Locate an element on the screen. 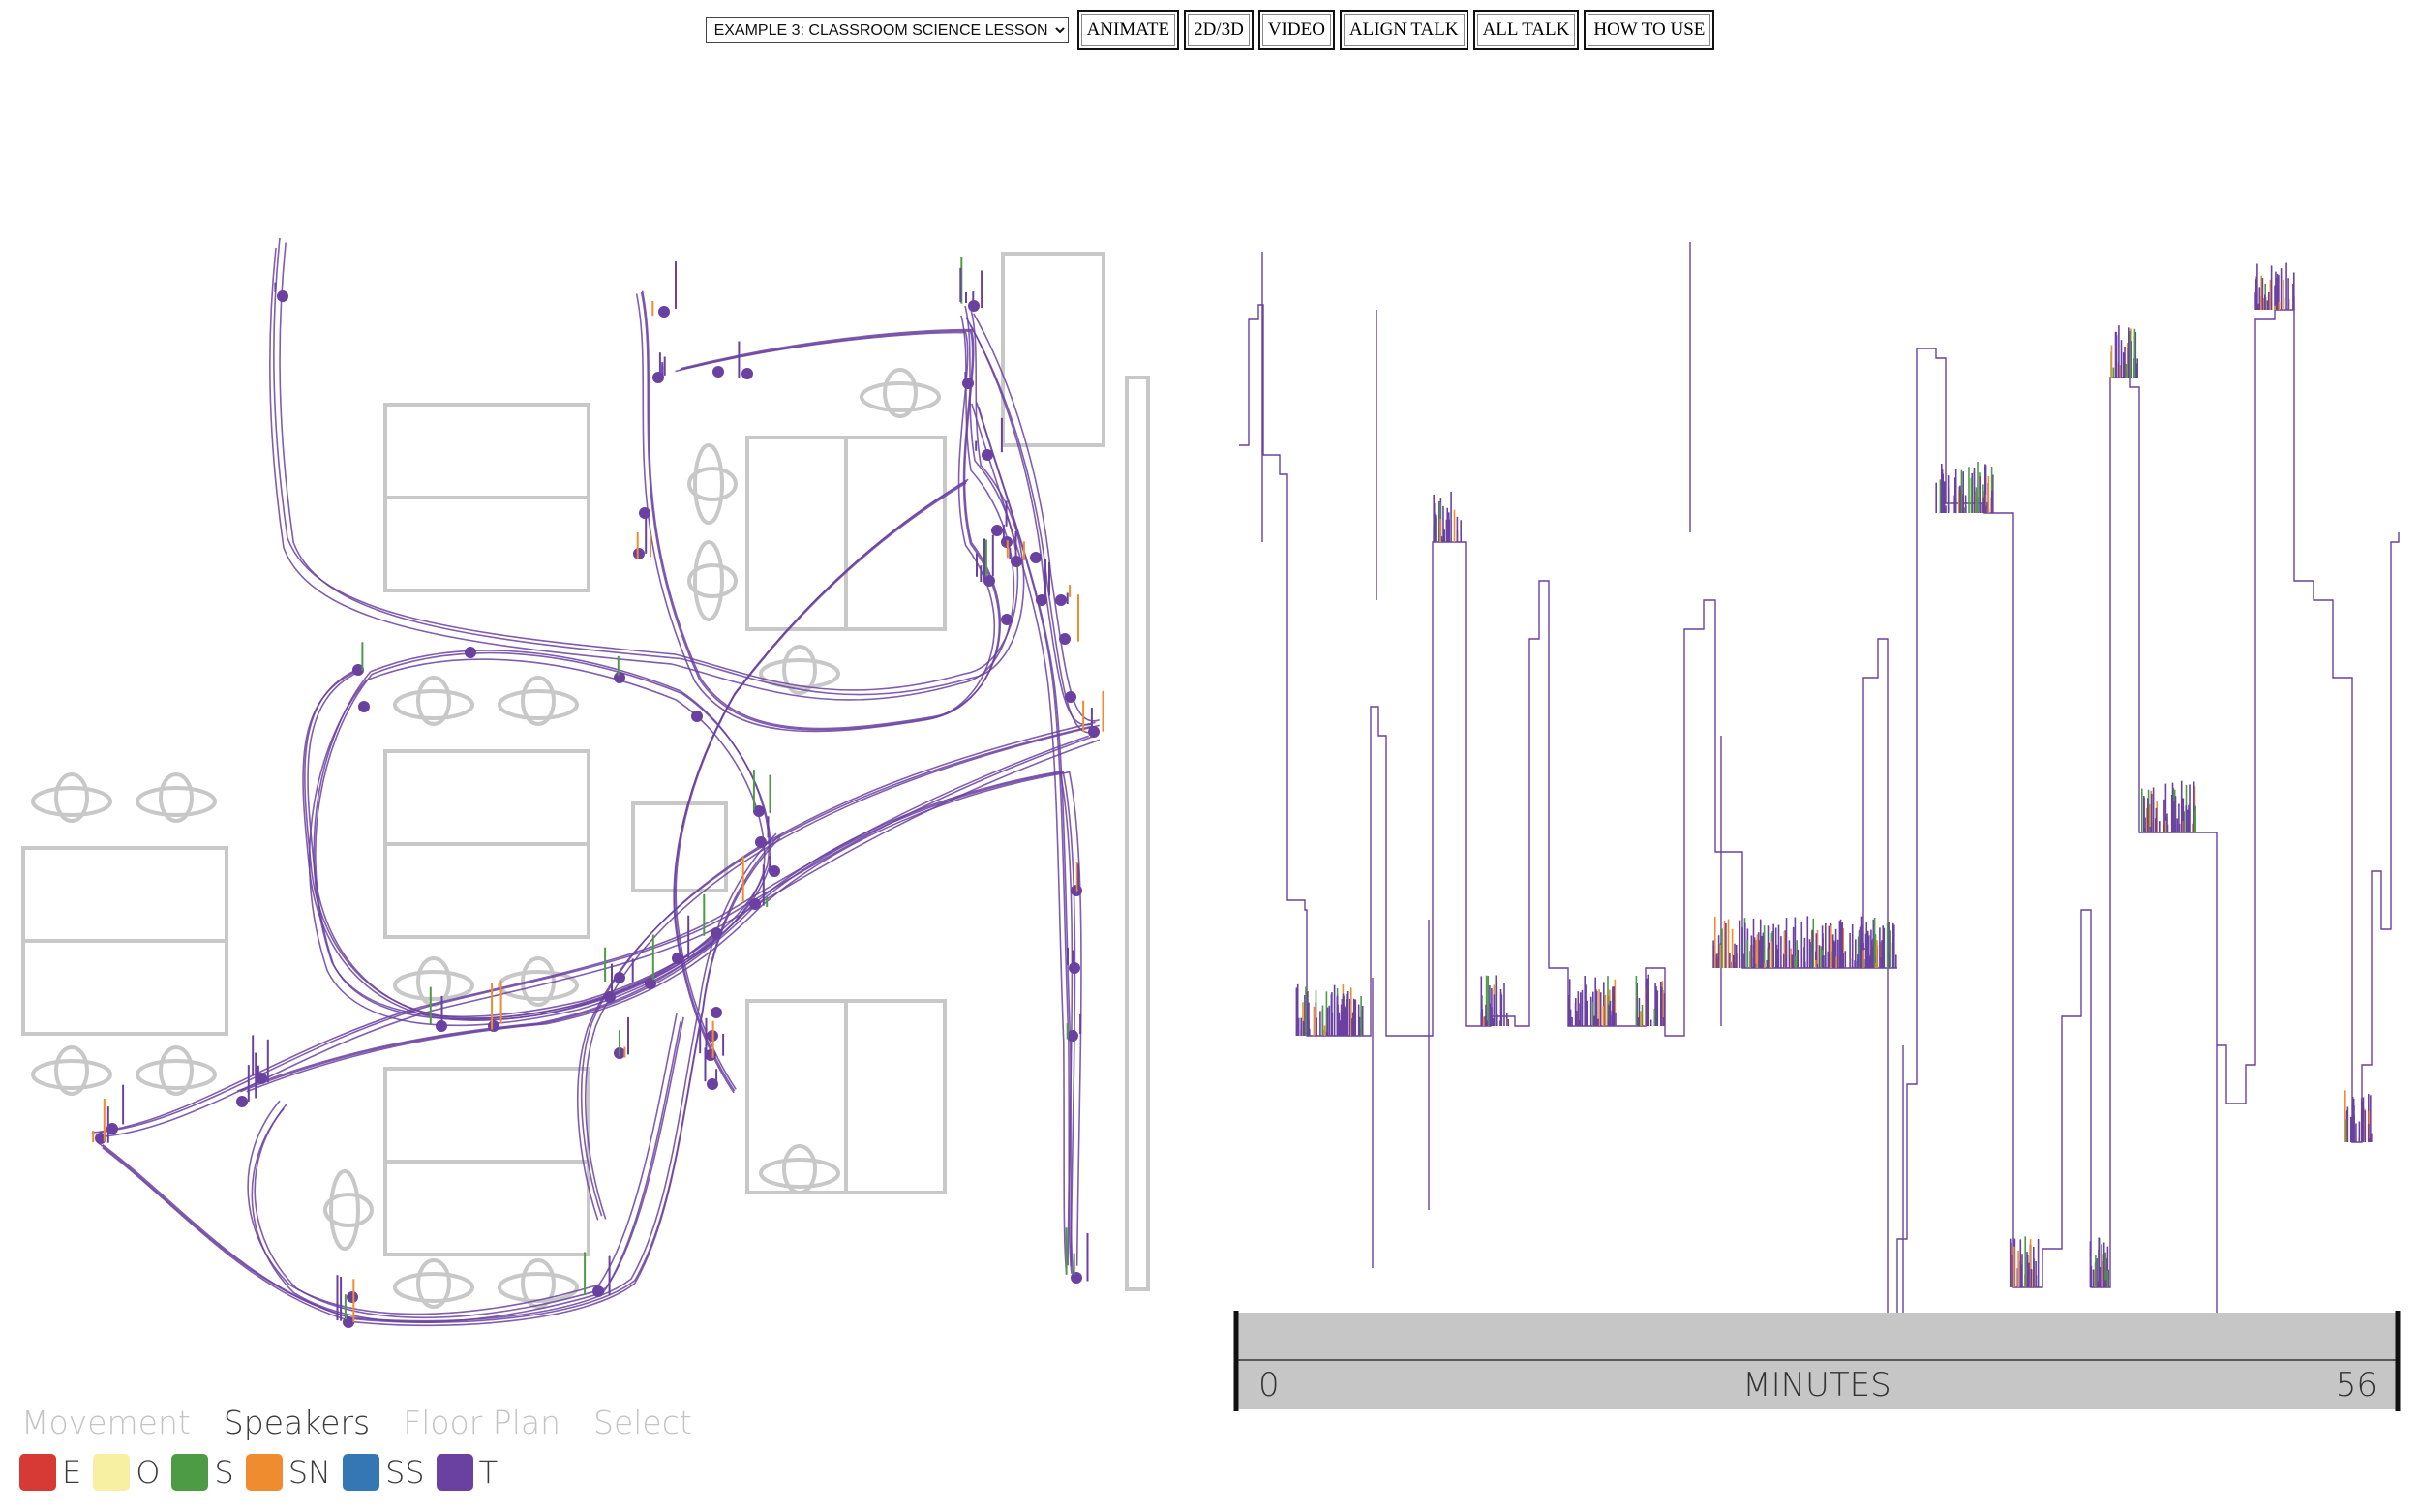  tab-speakers: Speakers is located at coordinates (297, 1422).